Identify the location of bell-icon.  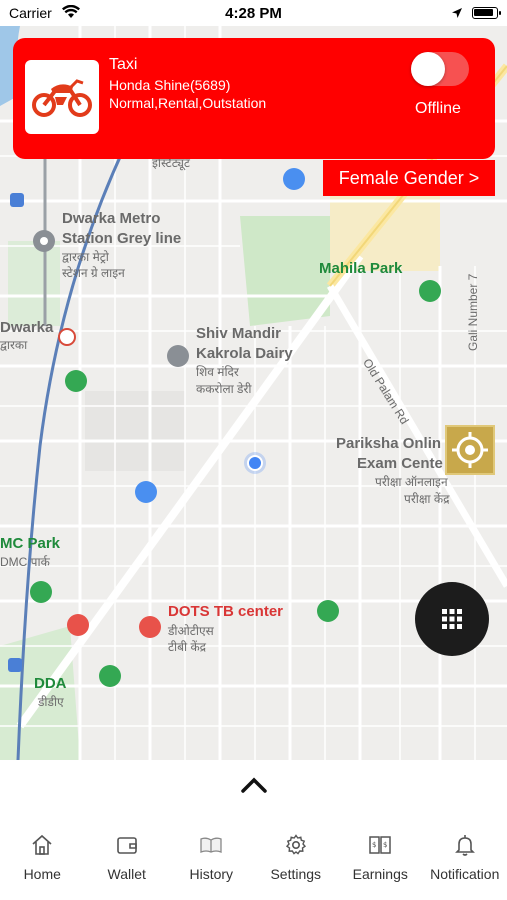
(464, 845).